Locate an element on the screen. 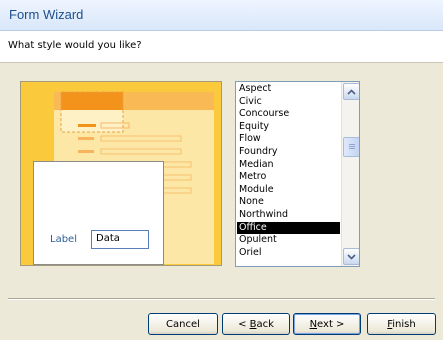  style-list-item: Aspect is located at coordinates (288, 89).